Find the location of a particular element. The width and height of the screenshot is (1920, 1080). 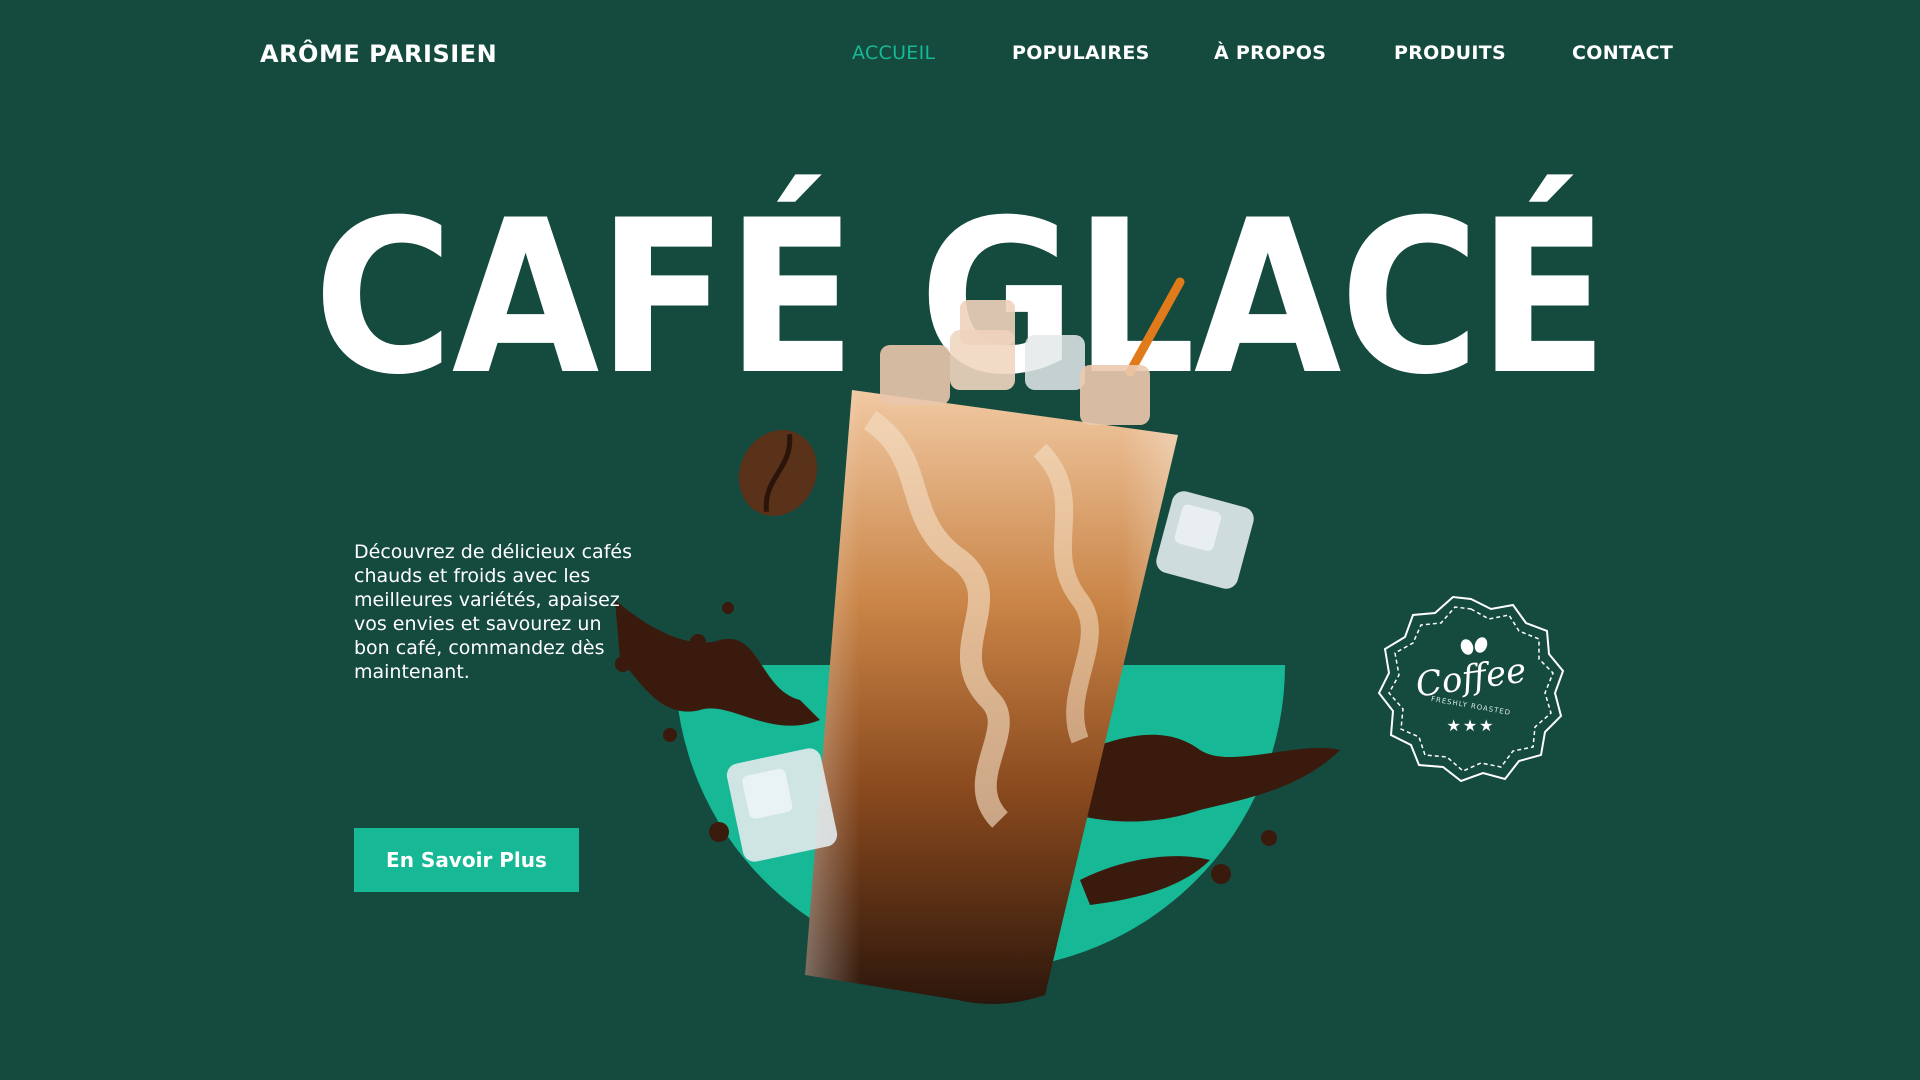

chocolate-splash is located at coordinates (977, 752).